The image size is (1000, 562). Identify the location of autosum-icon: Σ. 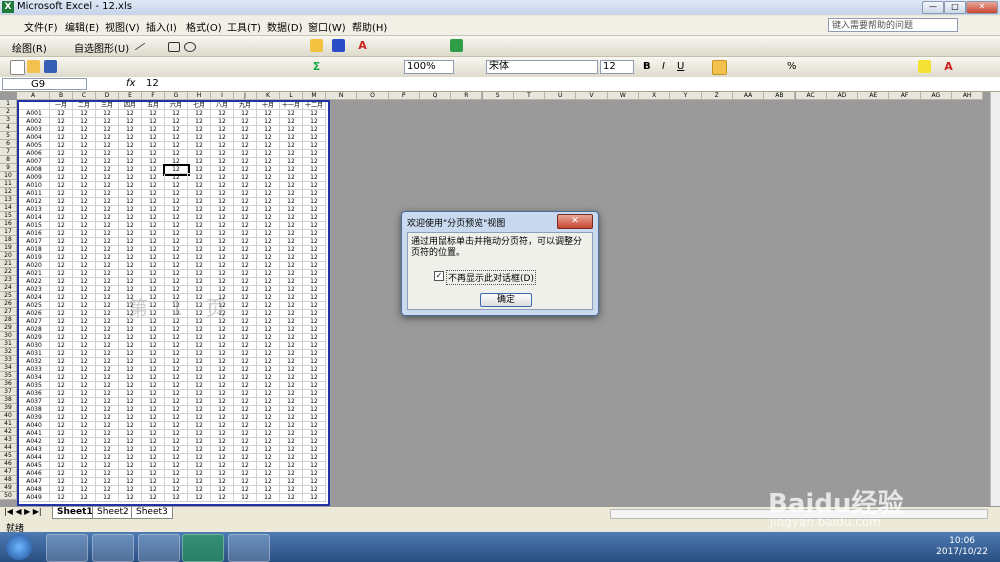
(316, 66).